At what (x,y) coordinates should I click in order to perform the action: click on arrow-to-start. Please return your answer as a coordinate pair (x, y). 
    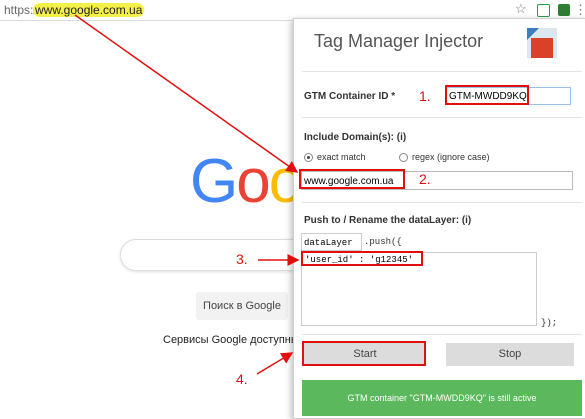
    Looking at the image, I should click on (275, 363).